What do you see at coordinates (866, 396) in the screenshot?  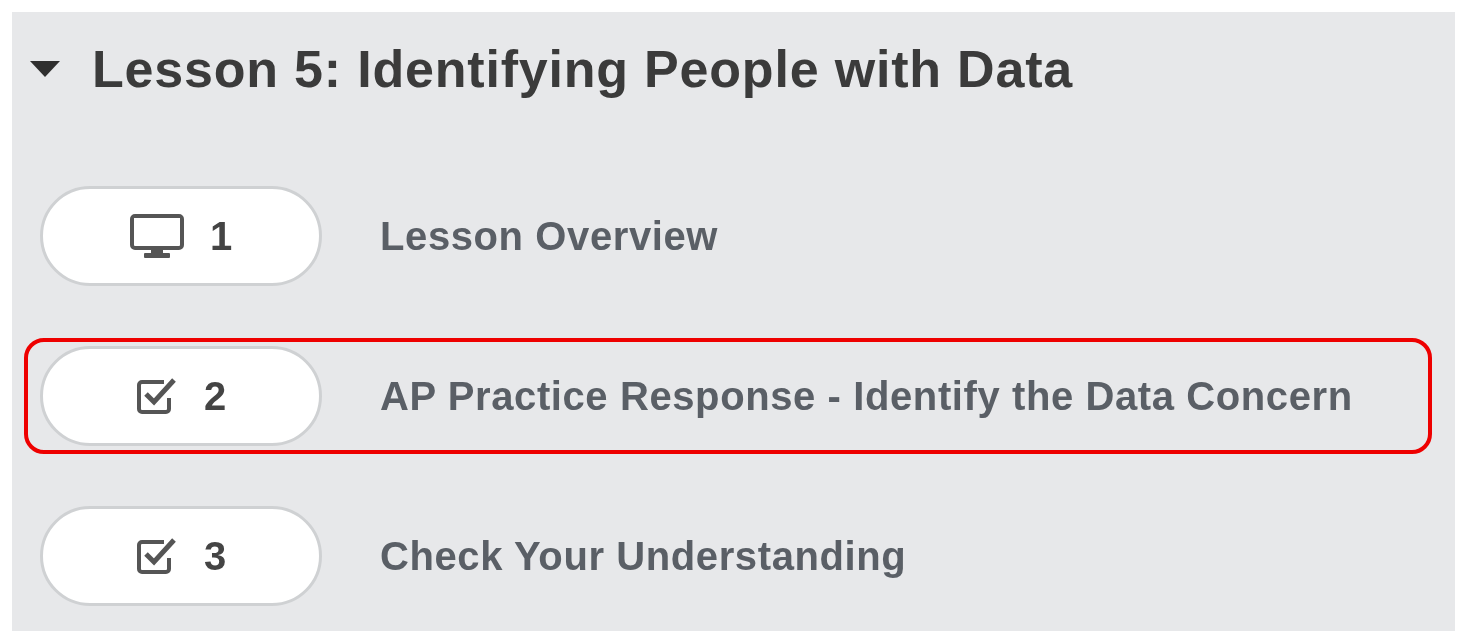 I see `activity-link: AP Practice Response - Identify the Data Concern` at bounding box center [866, 396].